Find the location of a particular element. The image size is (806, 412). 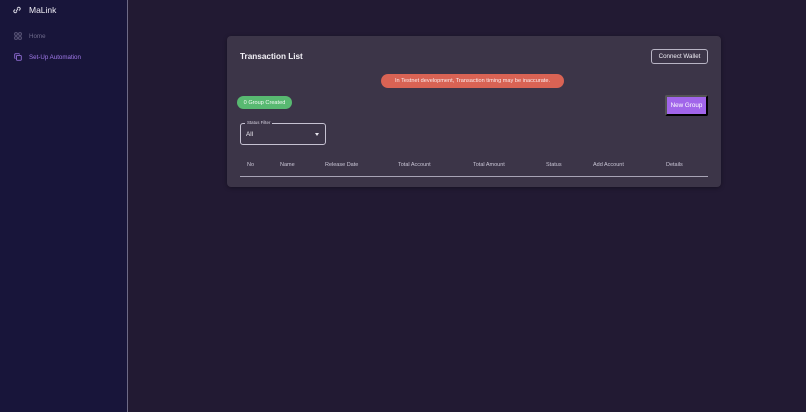

link-icon is located at coordinates (17, 10).